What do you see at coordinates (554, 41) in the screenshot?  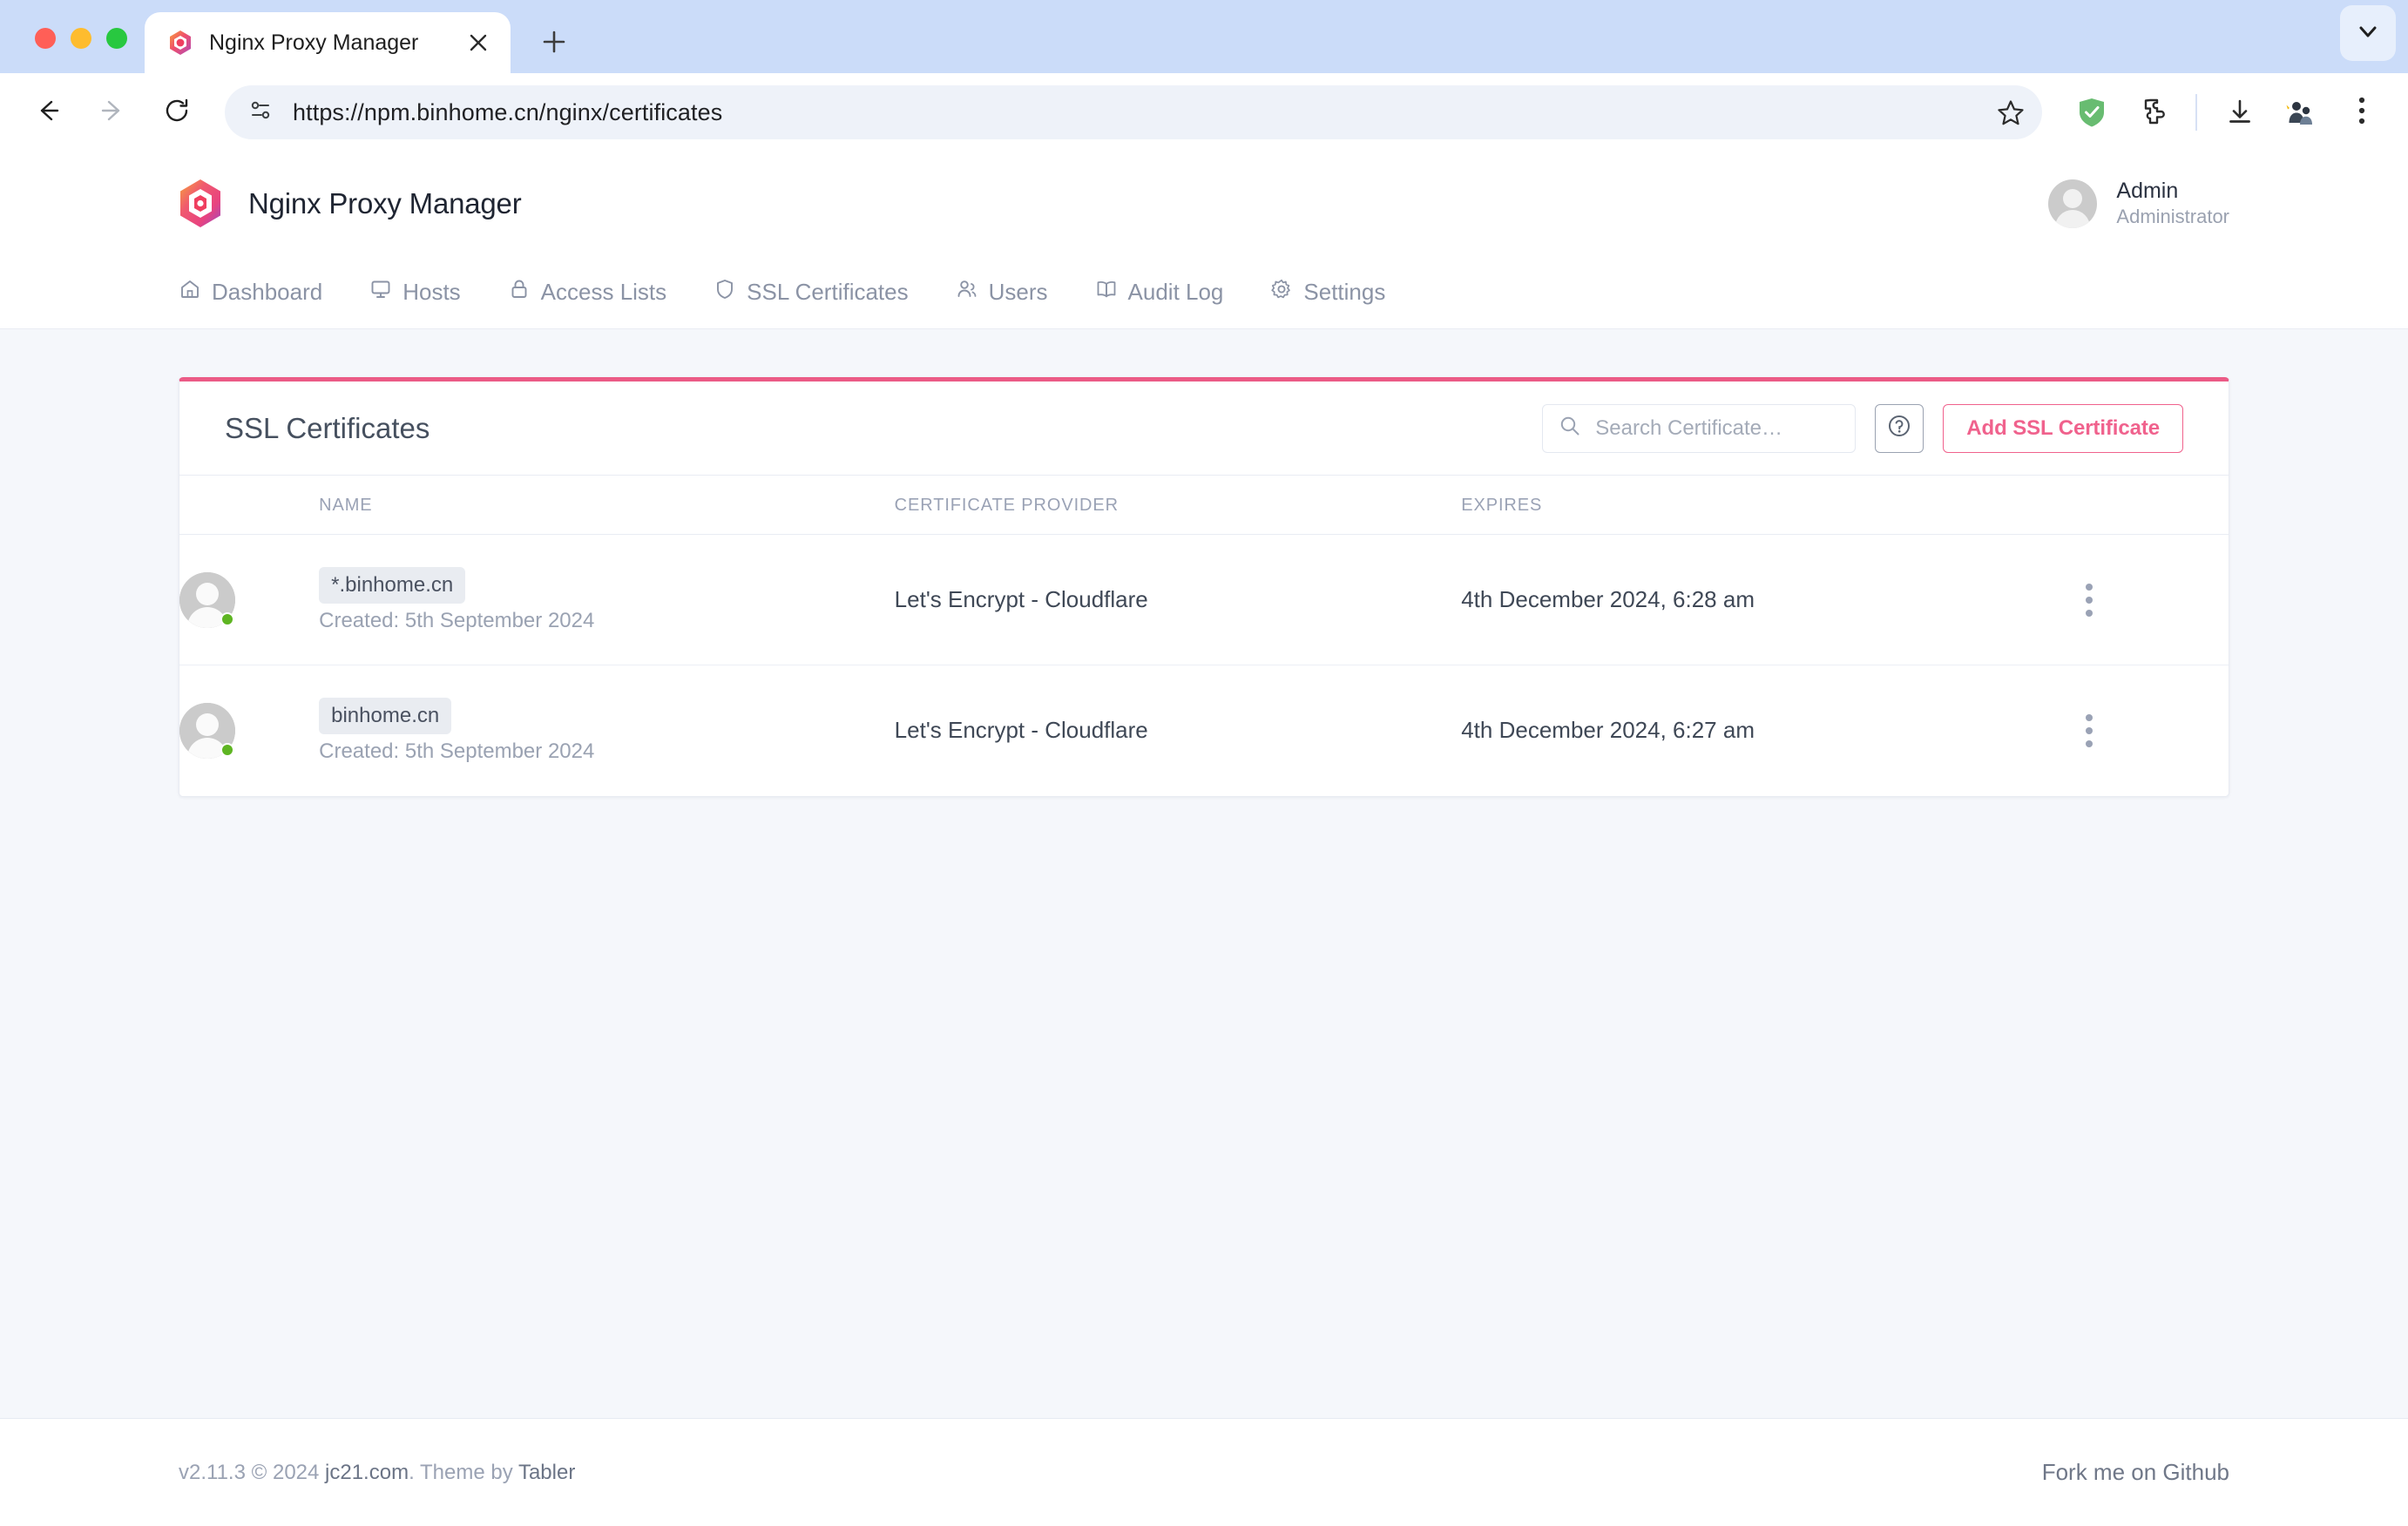 I see `new-tab-button` at bounding box center [554, 41].